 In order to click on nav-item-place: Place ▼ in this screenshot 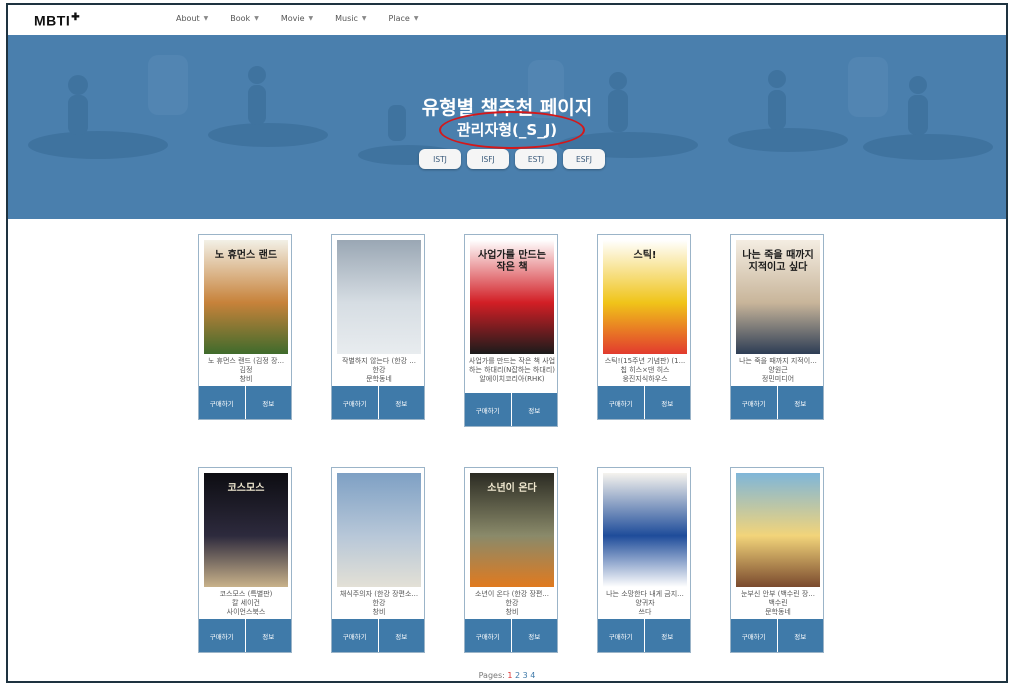, I will do `click(404, 18)`.